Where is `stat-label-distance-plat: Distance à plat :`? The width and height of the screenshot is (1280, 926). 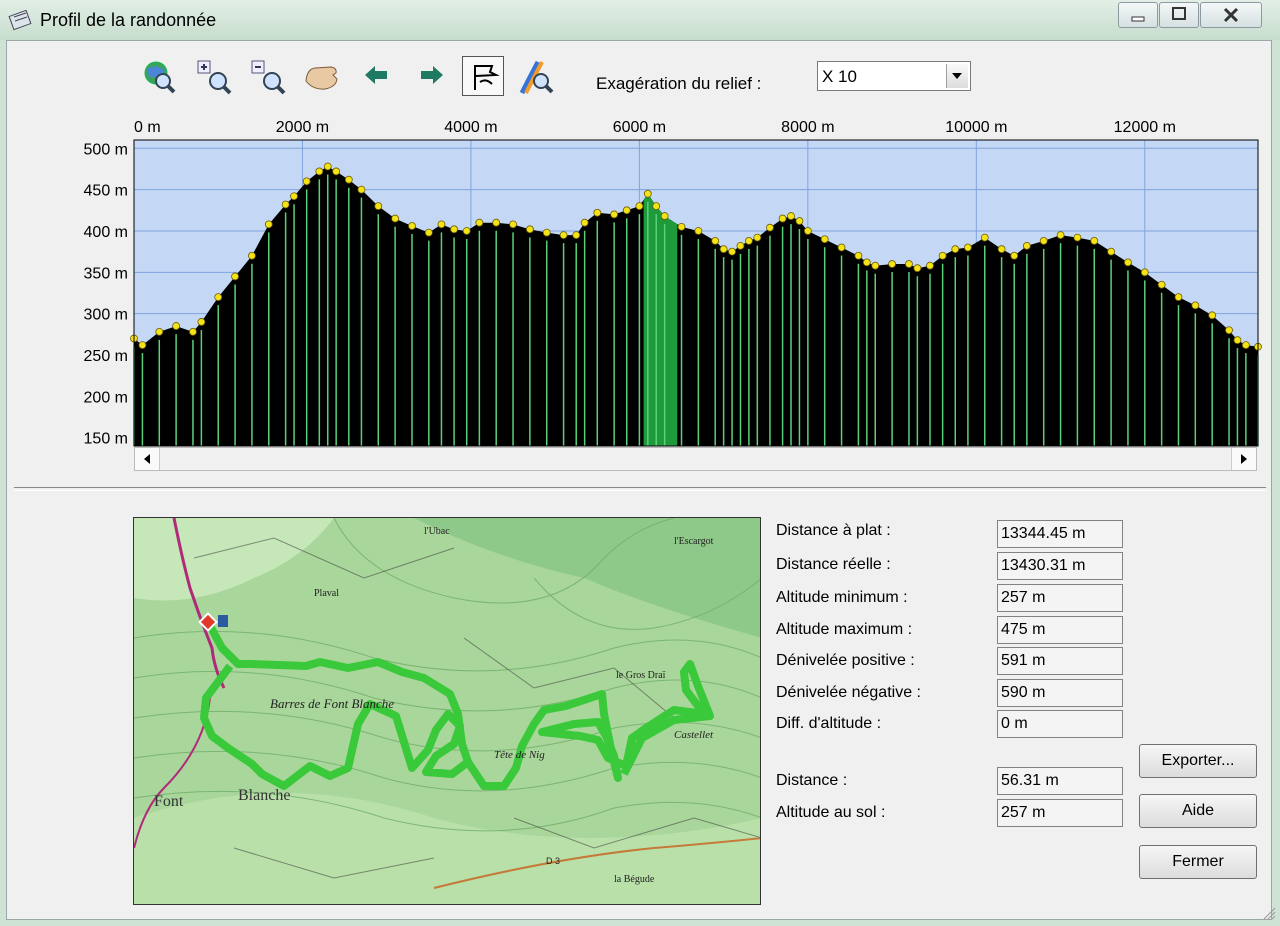
stat-label-distance-plat: Distance à plat : is located at coordinates (833, 530).